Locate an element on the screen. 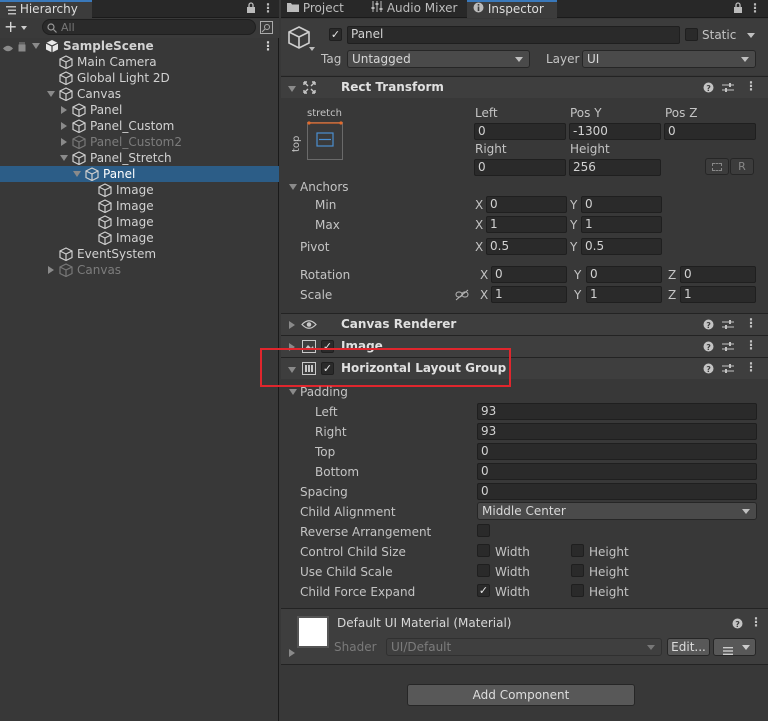  kebab-menu-icon: ⋮ is located at coordinates (268, 8).